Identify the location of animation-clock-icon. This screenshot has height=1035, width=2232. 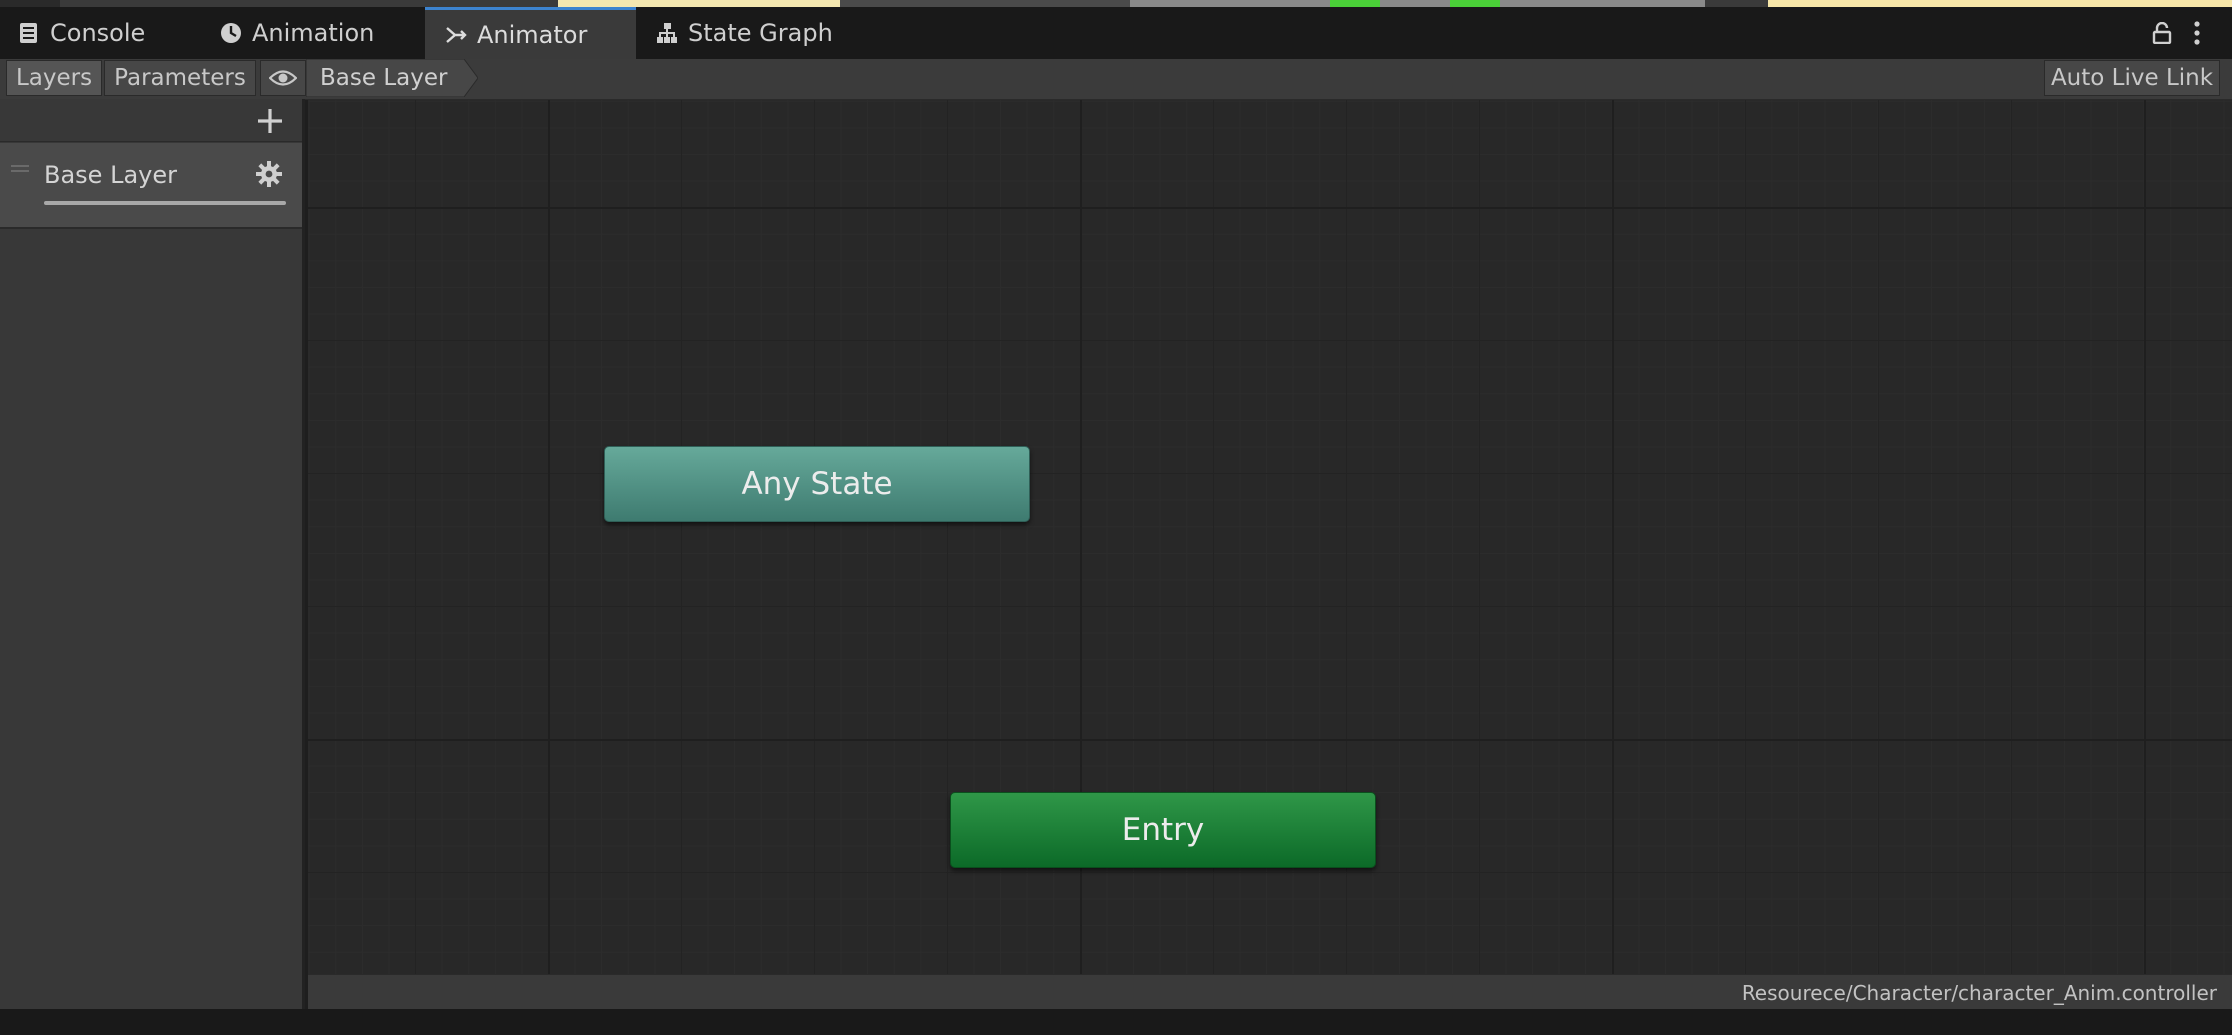
(231, 33).